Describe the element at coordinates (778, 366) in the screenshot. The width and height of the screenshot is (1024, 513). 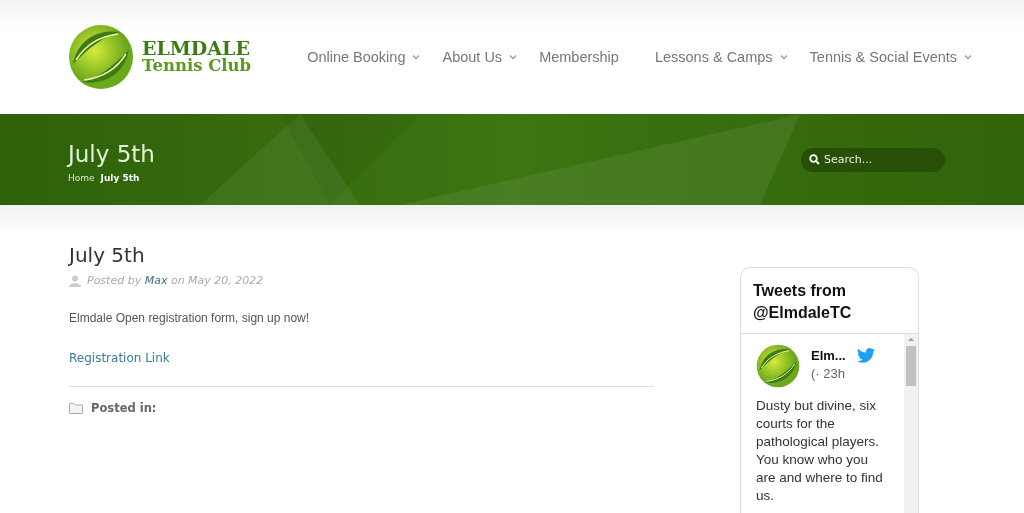
I see `avatar-icon` at that location.